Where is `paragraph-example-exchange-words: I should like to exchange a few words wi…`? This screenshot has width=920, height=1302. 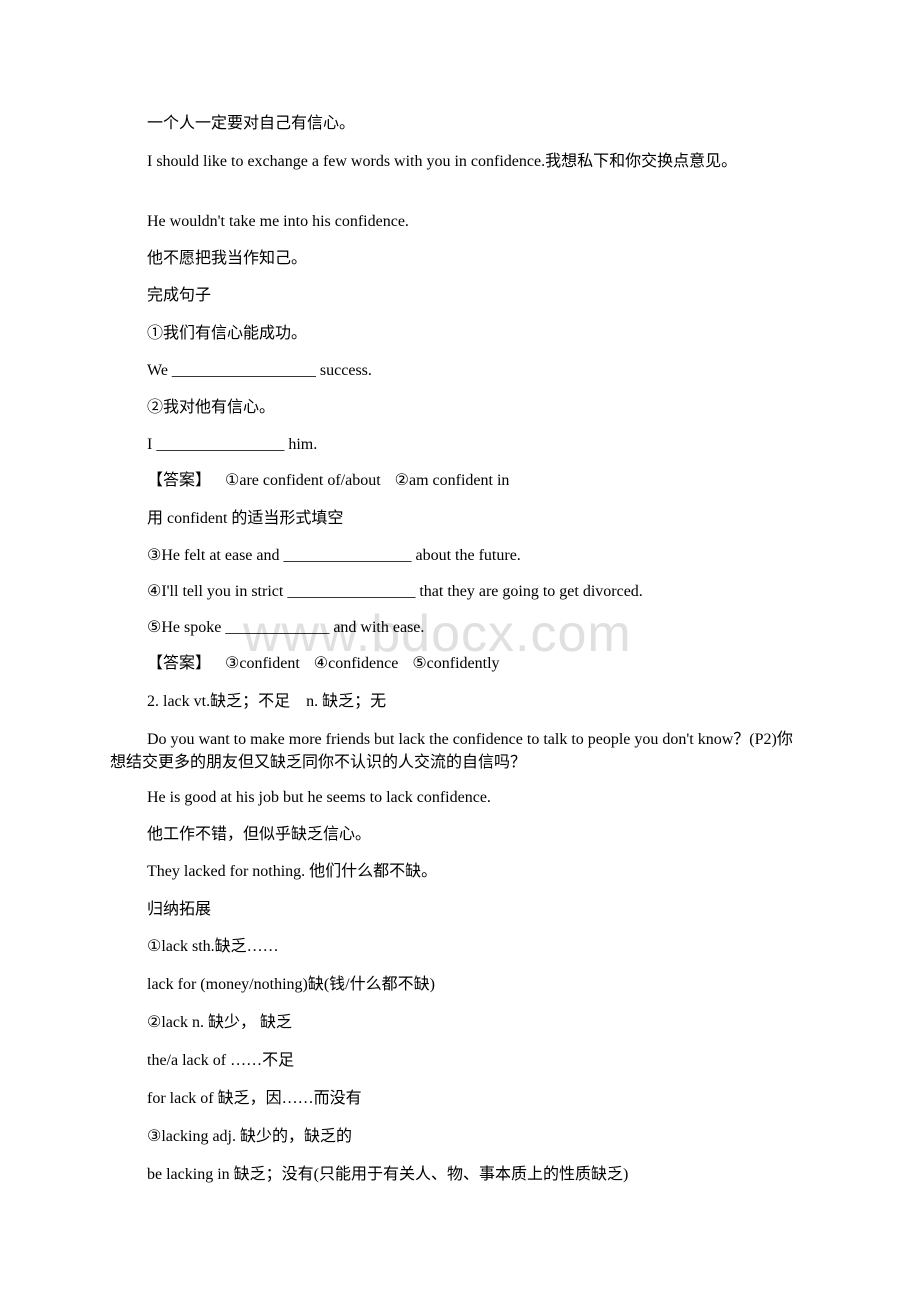
paragraph-example-exchange-words: I should like to exchange a few words wi… is located at coordinates (442, 161).